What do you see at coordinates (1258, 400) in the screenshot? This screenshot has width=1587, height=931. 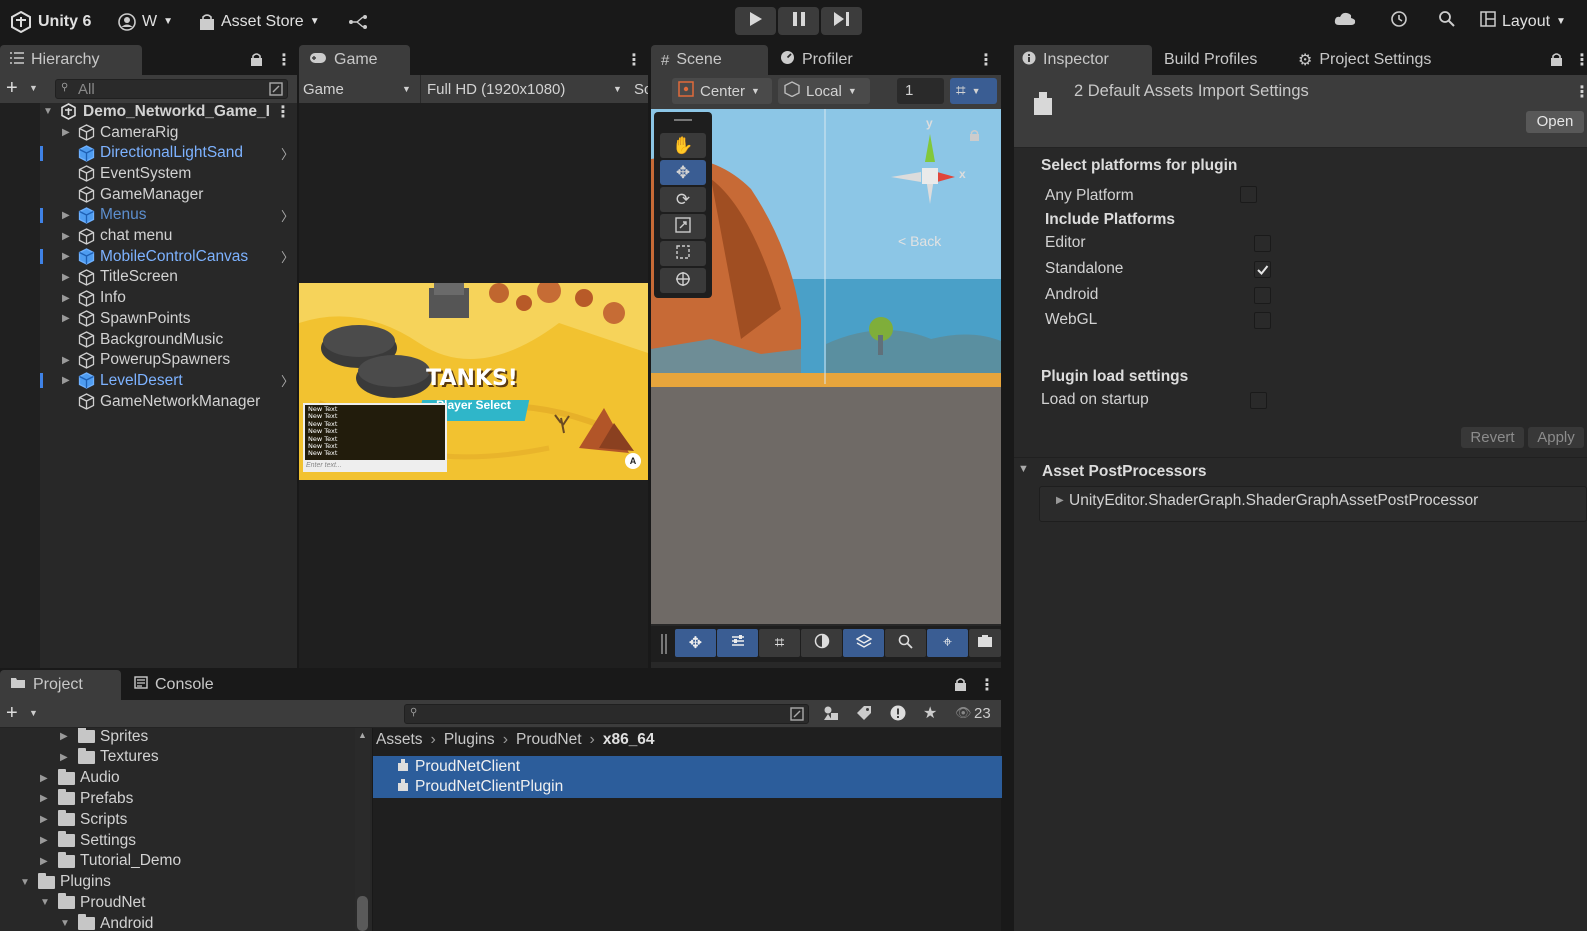 I see `load-on-startup-checkbox` at bounding box center [1258, 400].